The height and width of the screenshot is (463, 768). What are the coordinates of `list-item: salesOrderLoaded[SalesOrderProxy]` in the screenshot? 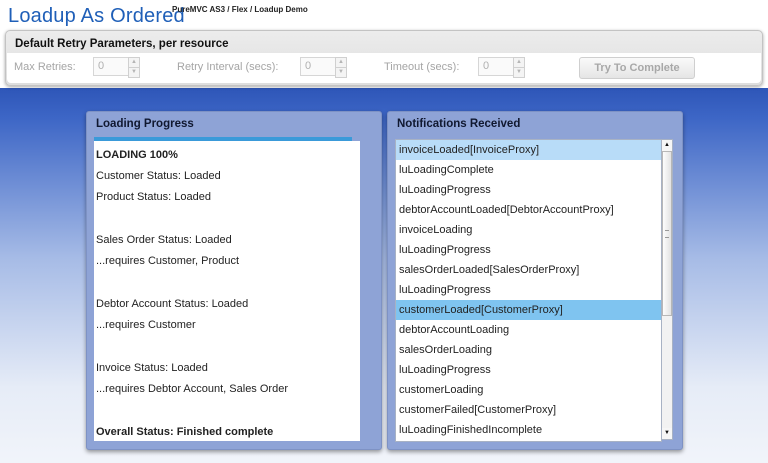 It's located at (528, 270).